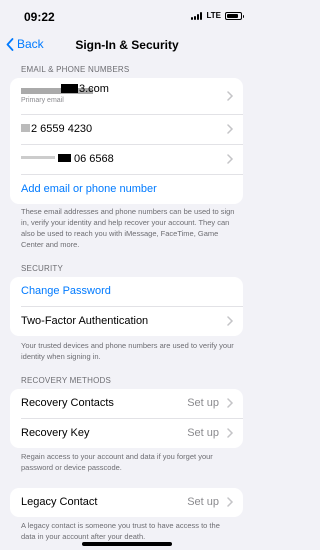 The image size is (320, 550). I want to click on recovery-contacts-row: Recovery Contacts Set up, so click(132, 404).